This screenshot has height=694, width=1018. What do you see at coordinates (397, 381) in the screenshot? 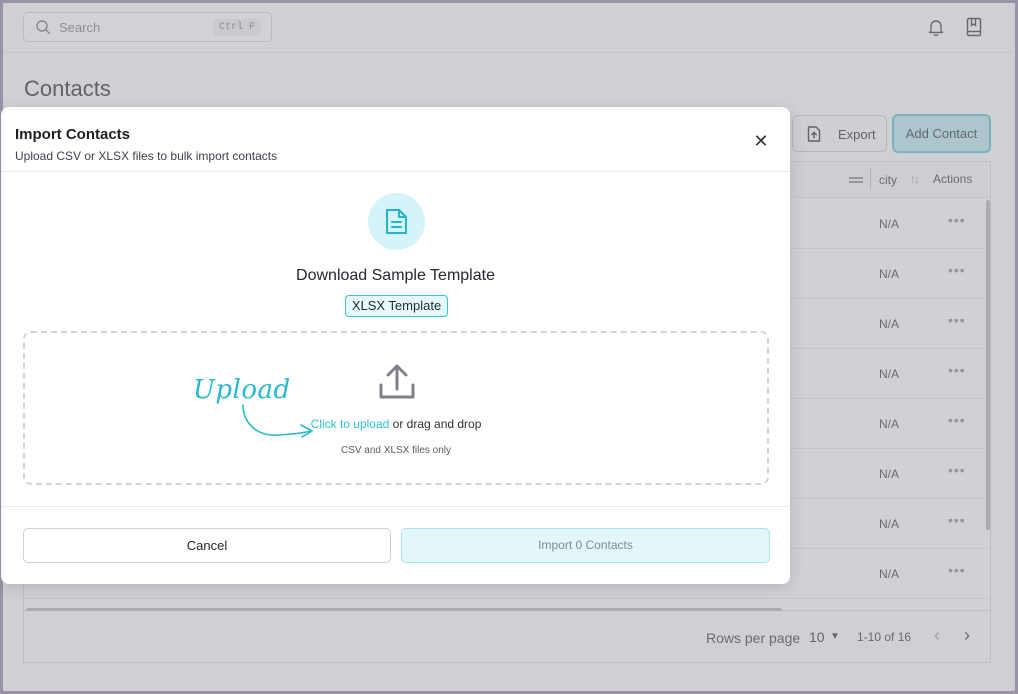
I see `upload-icon` at bounding box center [397, 381].